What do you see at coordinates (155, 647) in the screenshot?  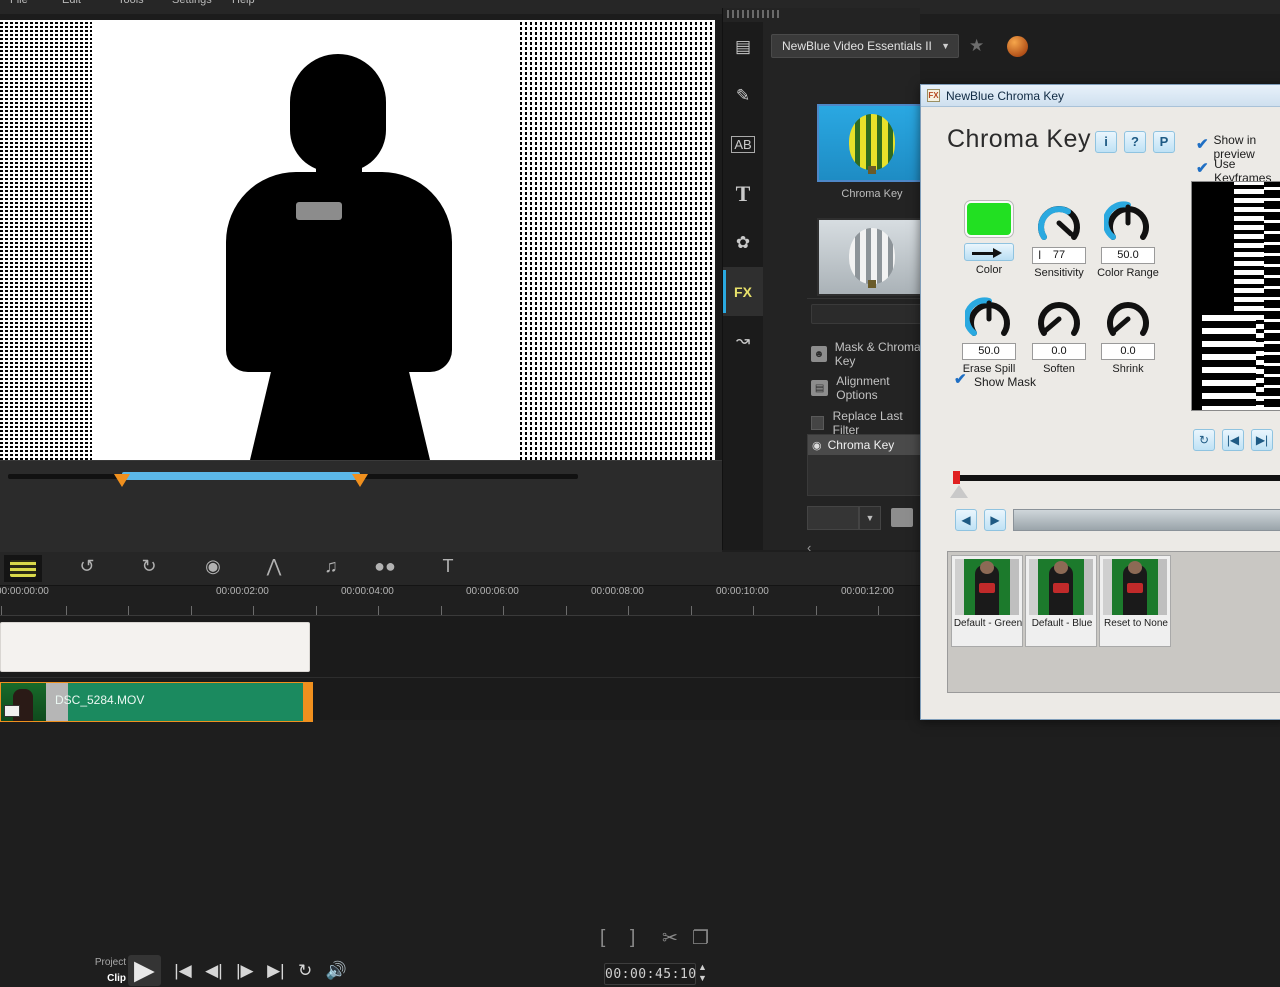 I see `overlay-track-clip` at bounding box center [155, 647].